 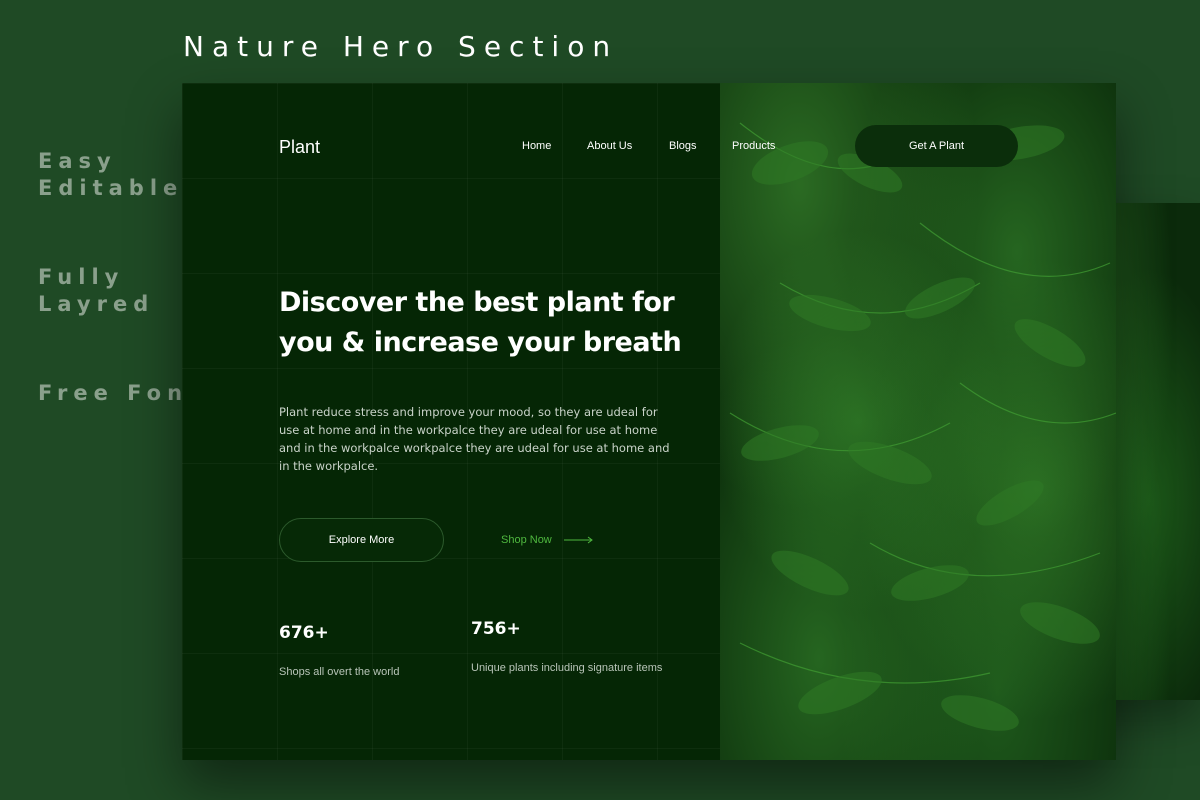 I want to click on stat-plants-label: Unique plants including signature items, so click(x=567, y=668).